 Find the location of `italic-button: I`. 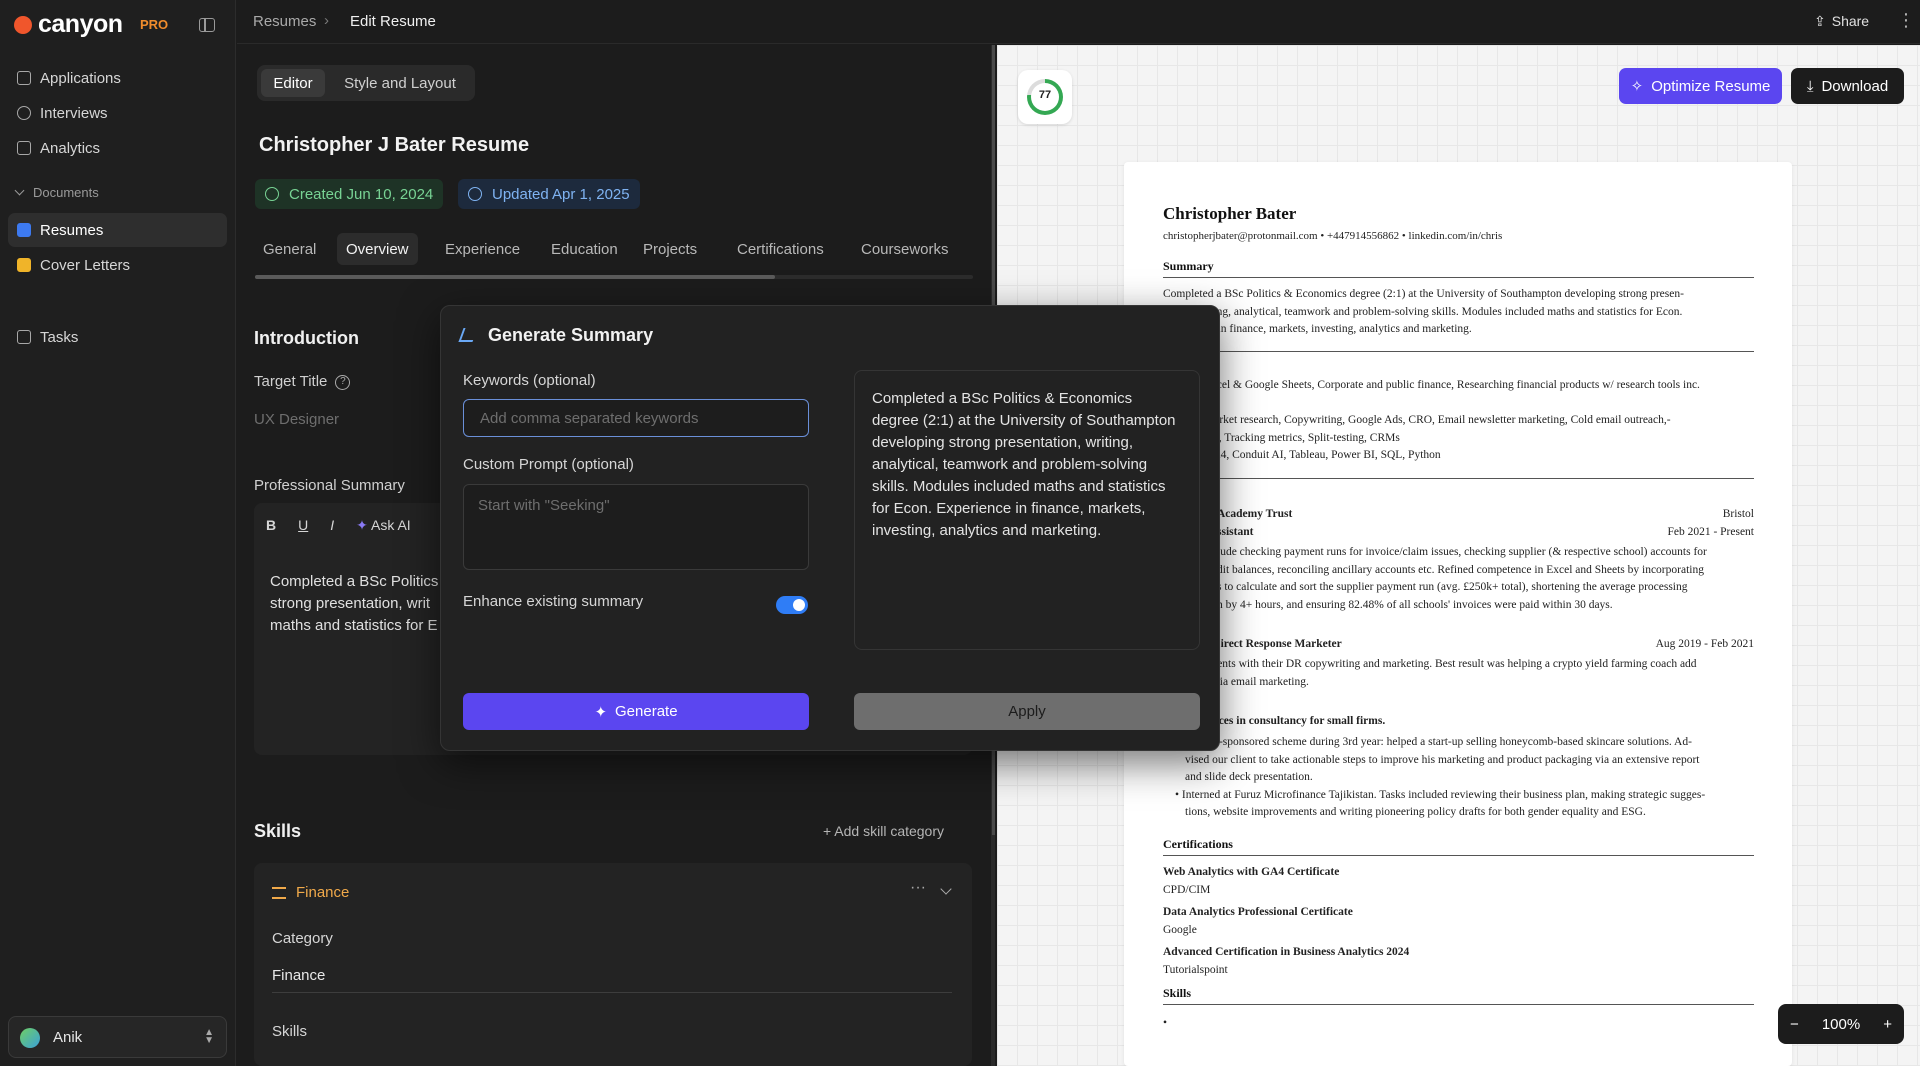

italic-button: I is located at coordinates (332, 525).